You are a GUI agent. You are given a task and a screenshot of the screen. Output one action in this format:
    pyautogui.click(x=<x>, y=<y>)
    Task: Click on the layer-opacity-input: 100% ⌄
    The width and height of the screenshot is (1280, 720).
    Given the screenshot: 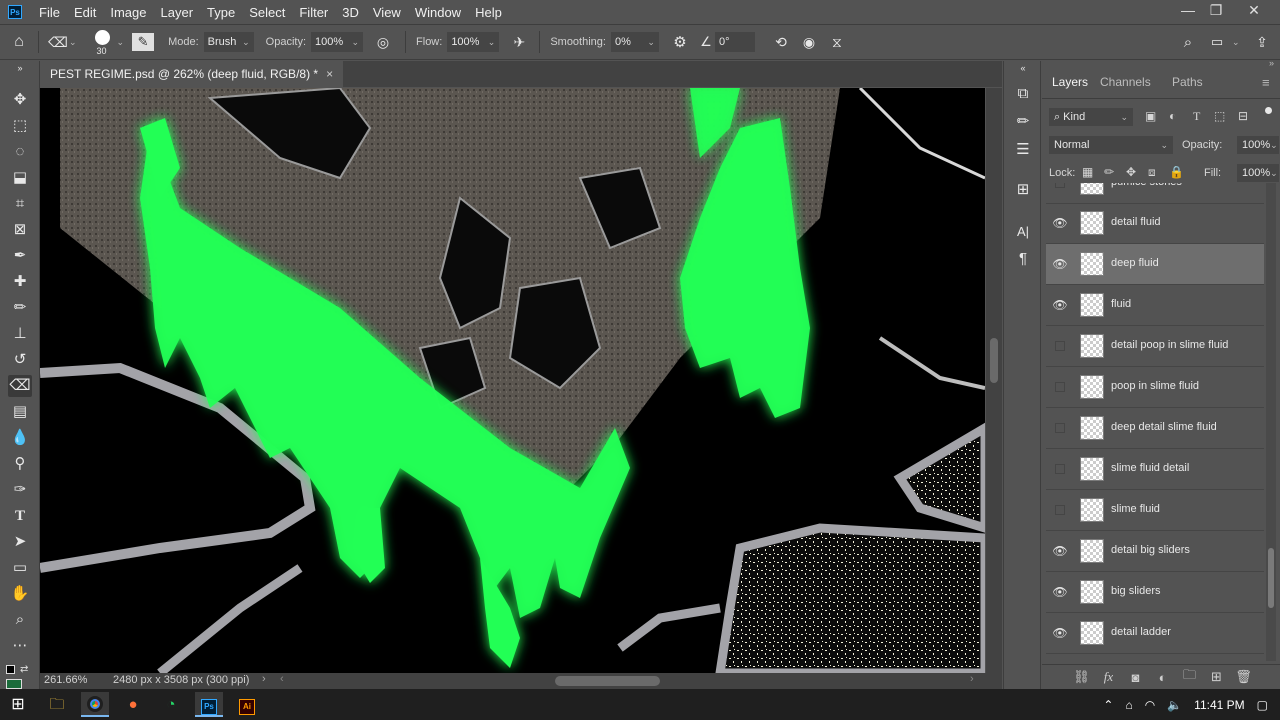 What is the action you would take?
    pyautogui.click(x=1258, y=145)
    